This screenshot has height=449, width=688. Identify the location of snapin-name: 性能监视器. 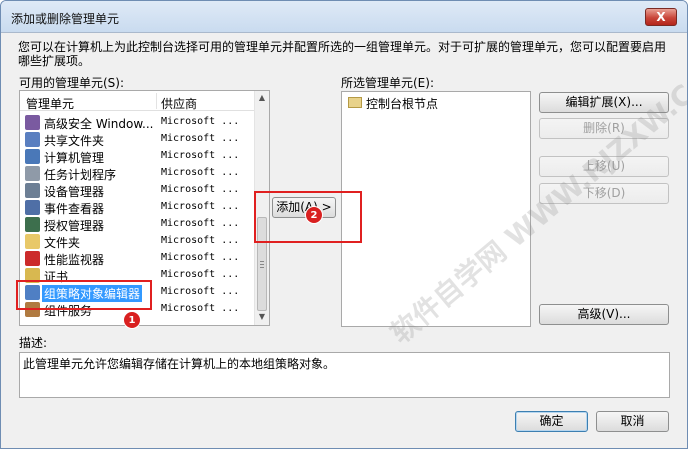
(74, 260).